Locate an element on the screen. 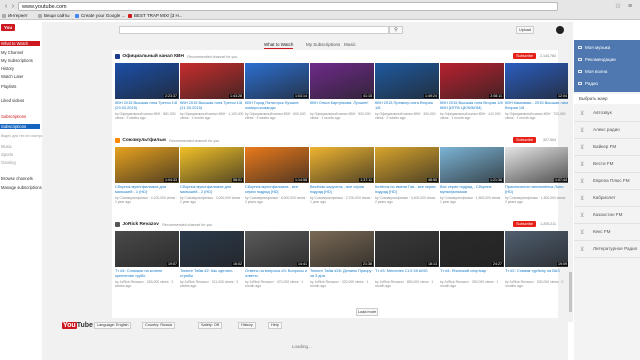  video-thumbnail: 1:37:11 is located at coordinates (342, 165).